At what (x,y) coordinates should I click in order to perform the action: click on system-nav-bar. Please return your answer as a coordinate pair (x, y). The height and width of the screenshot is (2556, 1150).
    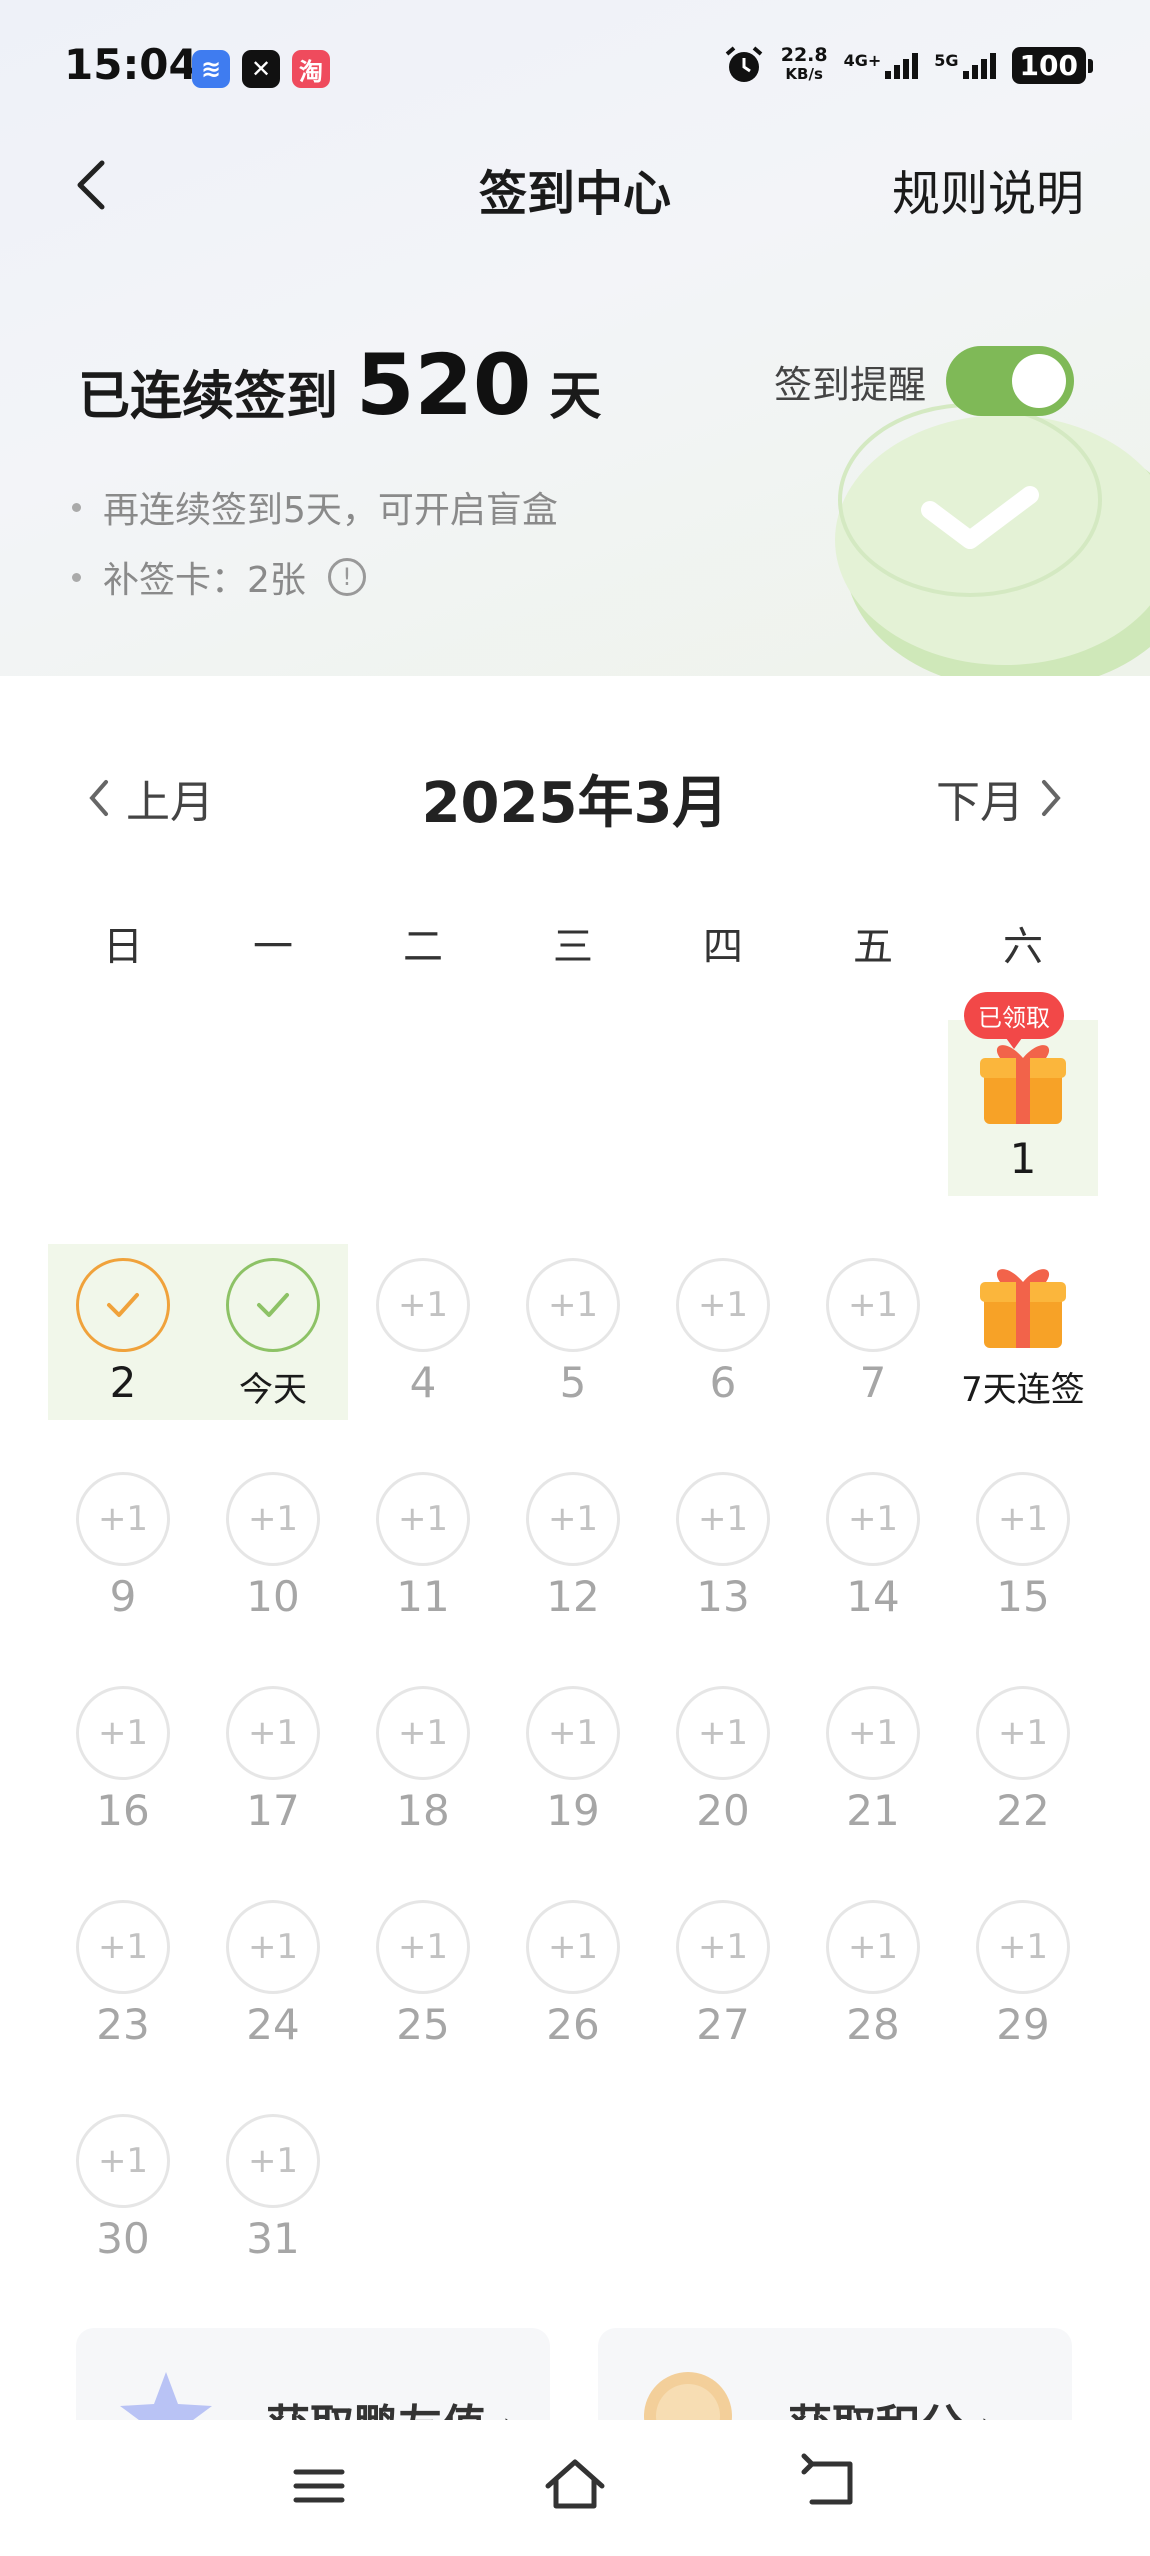
    Looking at the image, I should click on (575, 2488).